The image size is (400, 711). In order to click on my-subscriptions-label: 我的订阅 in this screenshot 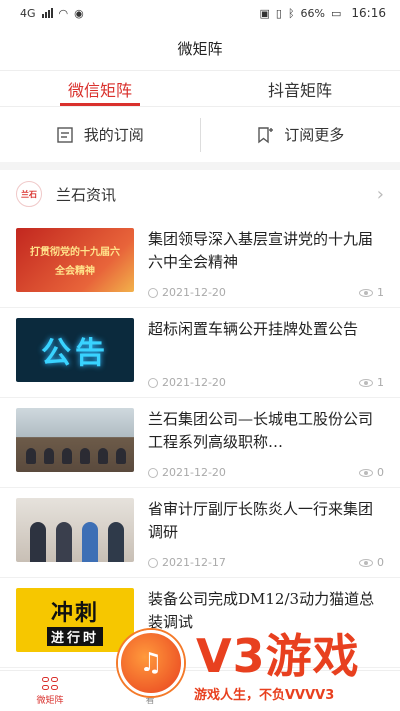, I will do `click(113, 135)`.